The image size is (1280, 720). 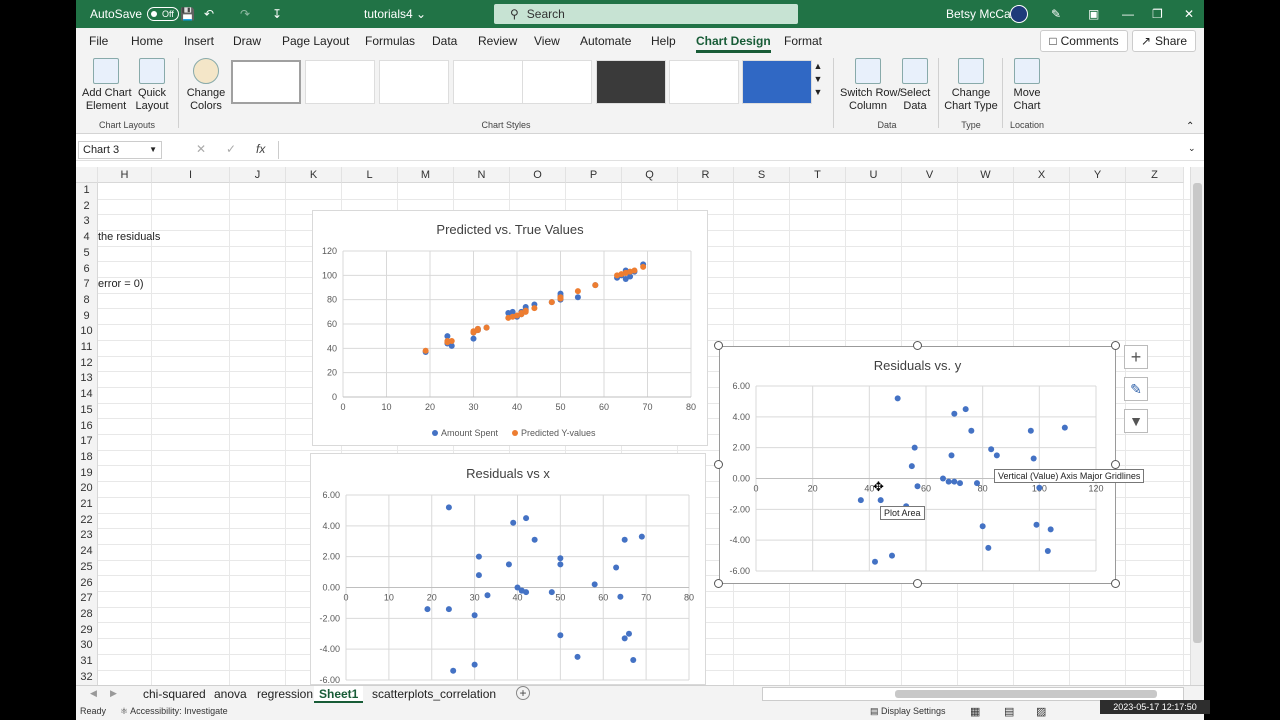 I want to click on tab-regression: regression, so click(x=285, y=694).